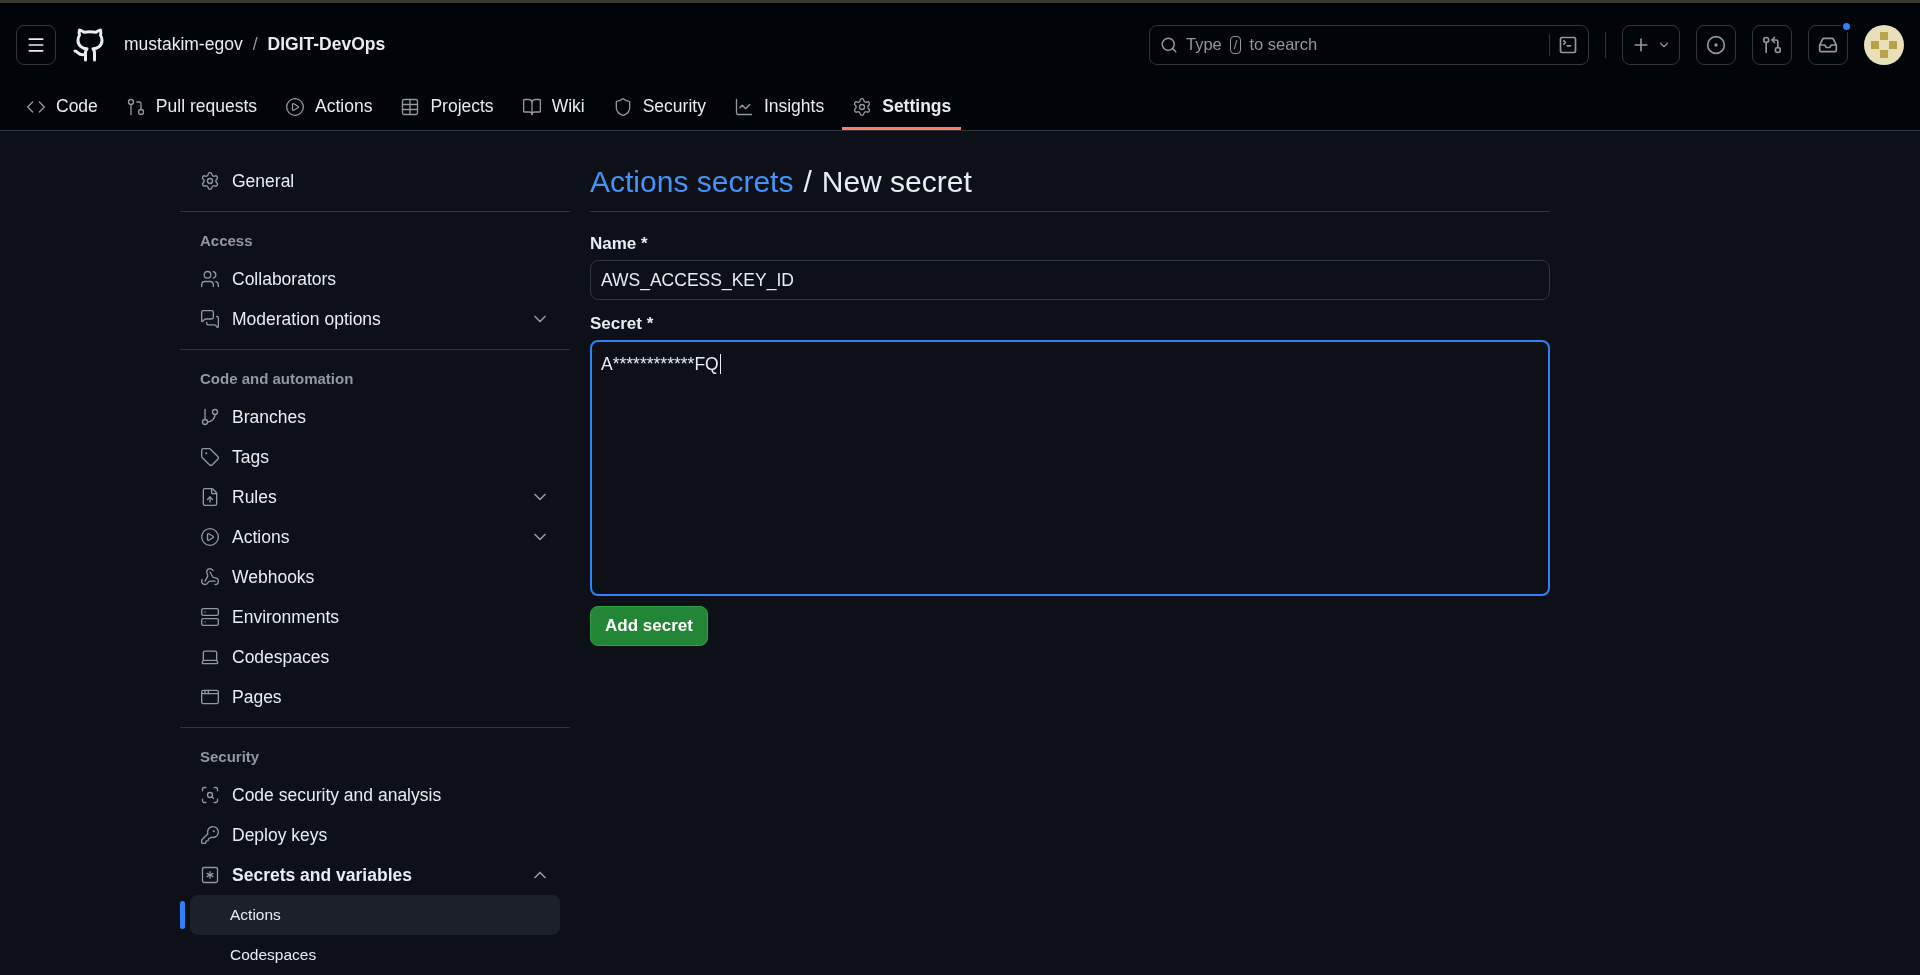  What do you see at coordinates (36, 44) in the screenshot?
I see `menu-button` at bounding box center [36, 44].